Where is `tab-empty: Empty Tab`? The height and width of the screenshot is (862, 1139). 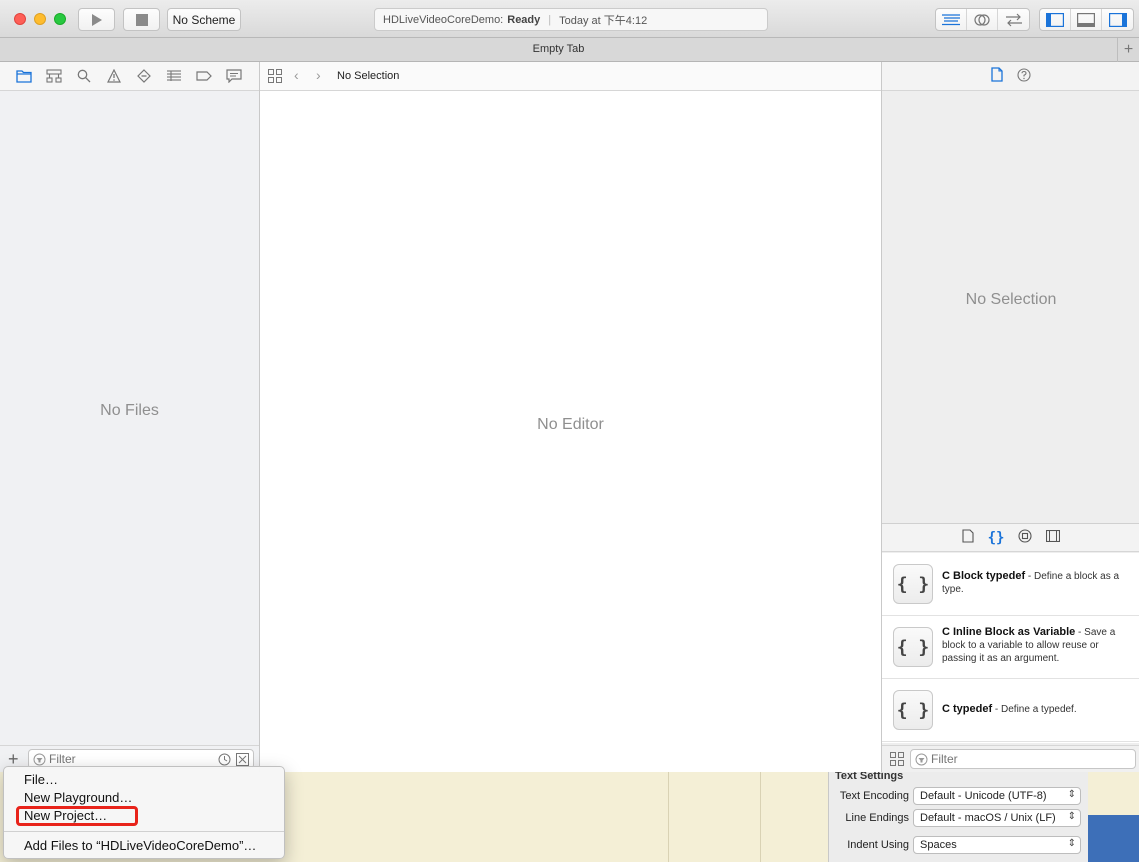
tab-empty: Empty Tab is located at coordinates (558, 49).